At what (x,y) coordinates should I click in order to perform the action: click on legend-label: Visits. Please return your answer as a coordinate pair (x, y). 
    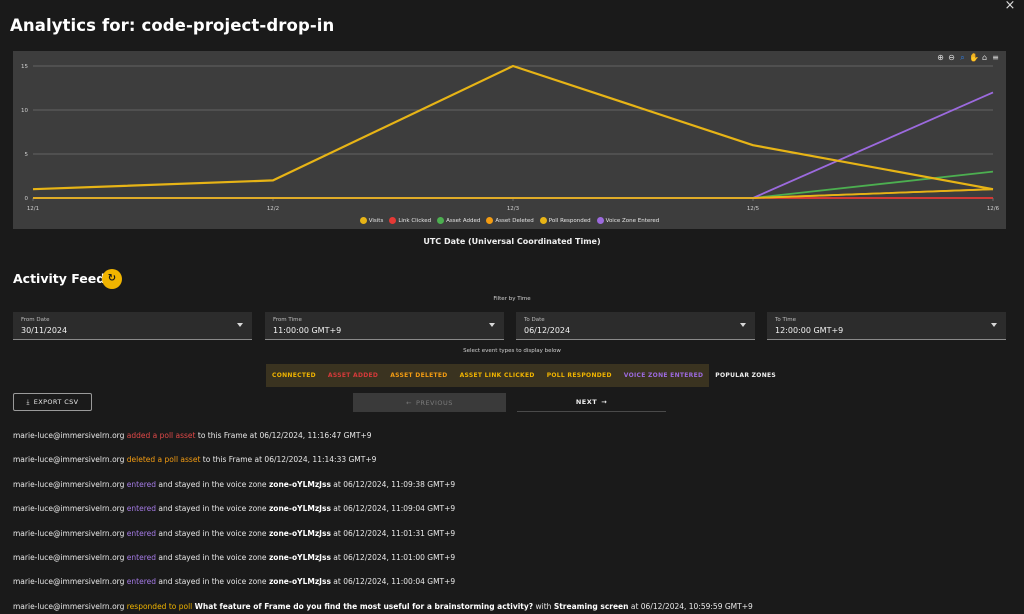
    Looking at the image, I should click on (376, 220).